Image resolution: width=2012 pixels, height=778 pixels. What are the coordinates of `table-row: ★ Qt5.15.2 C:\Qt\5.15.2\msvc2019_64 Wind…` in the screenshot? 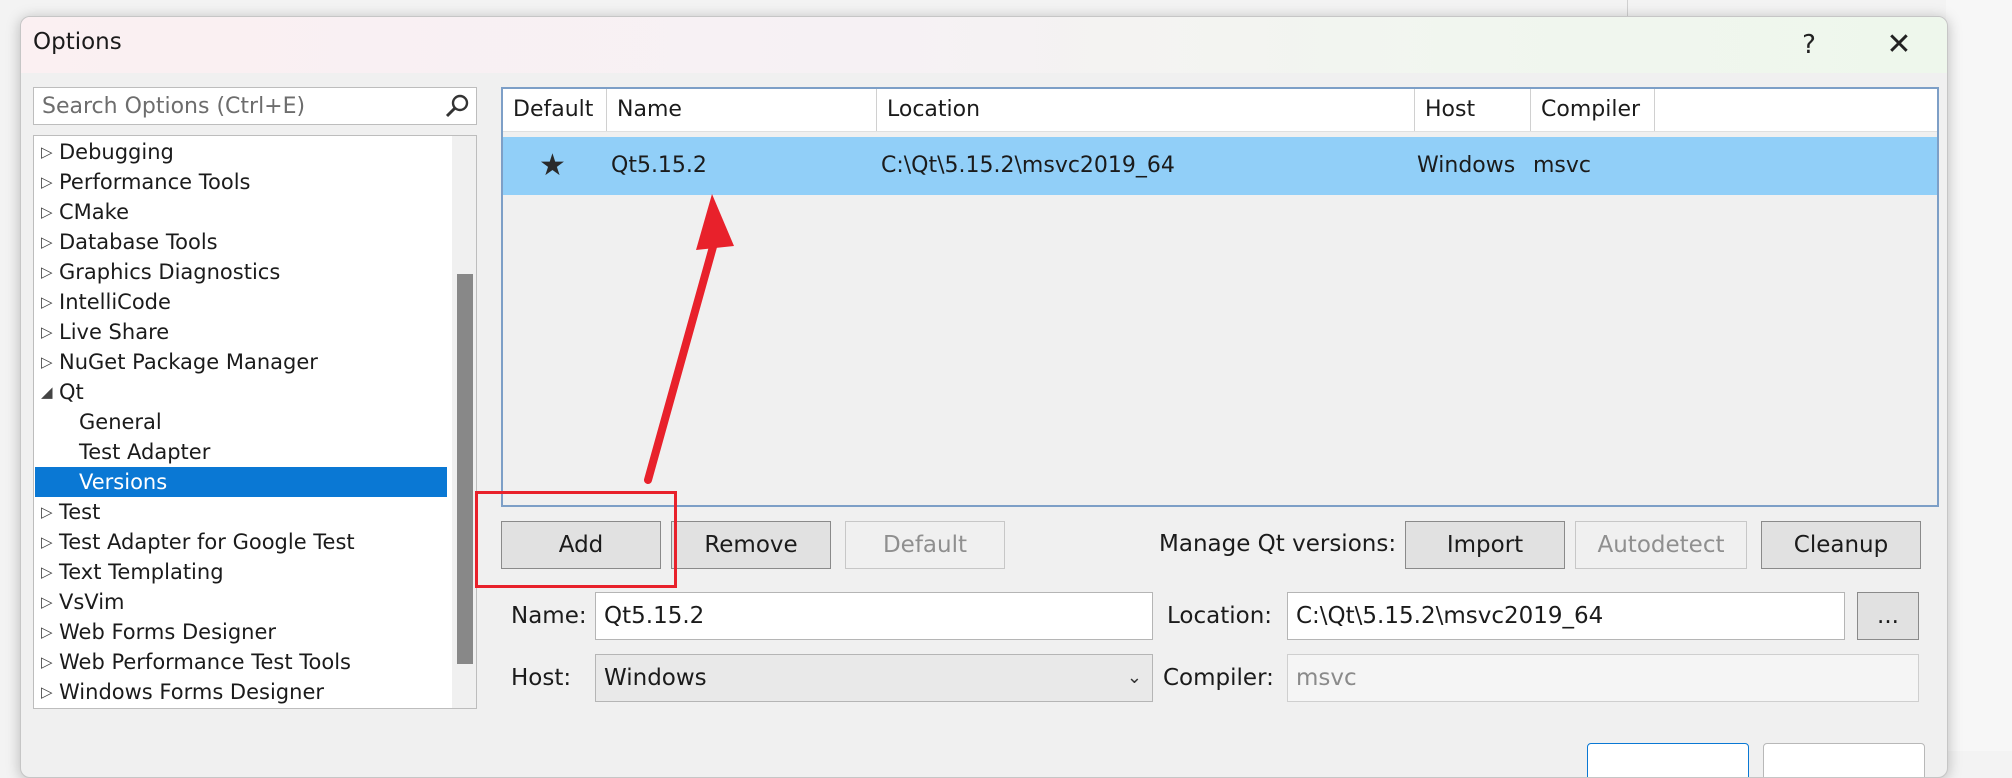 It's located at (1220, 166).